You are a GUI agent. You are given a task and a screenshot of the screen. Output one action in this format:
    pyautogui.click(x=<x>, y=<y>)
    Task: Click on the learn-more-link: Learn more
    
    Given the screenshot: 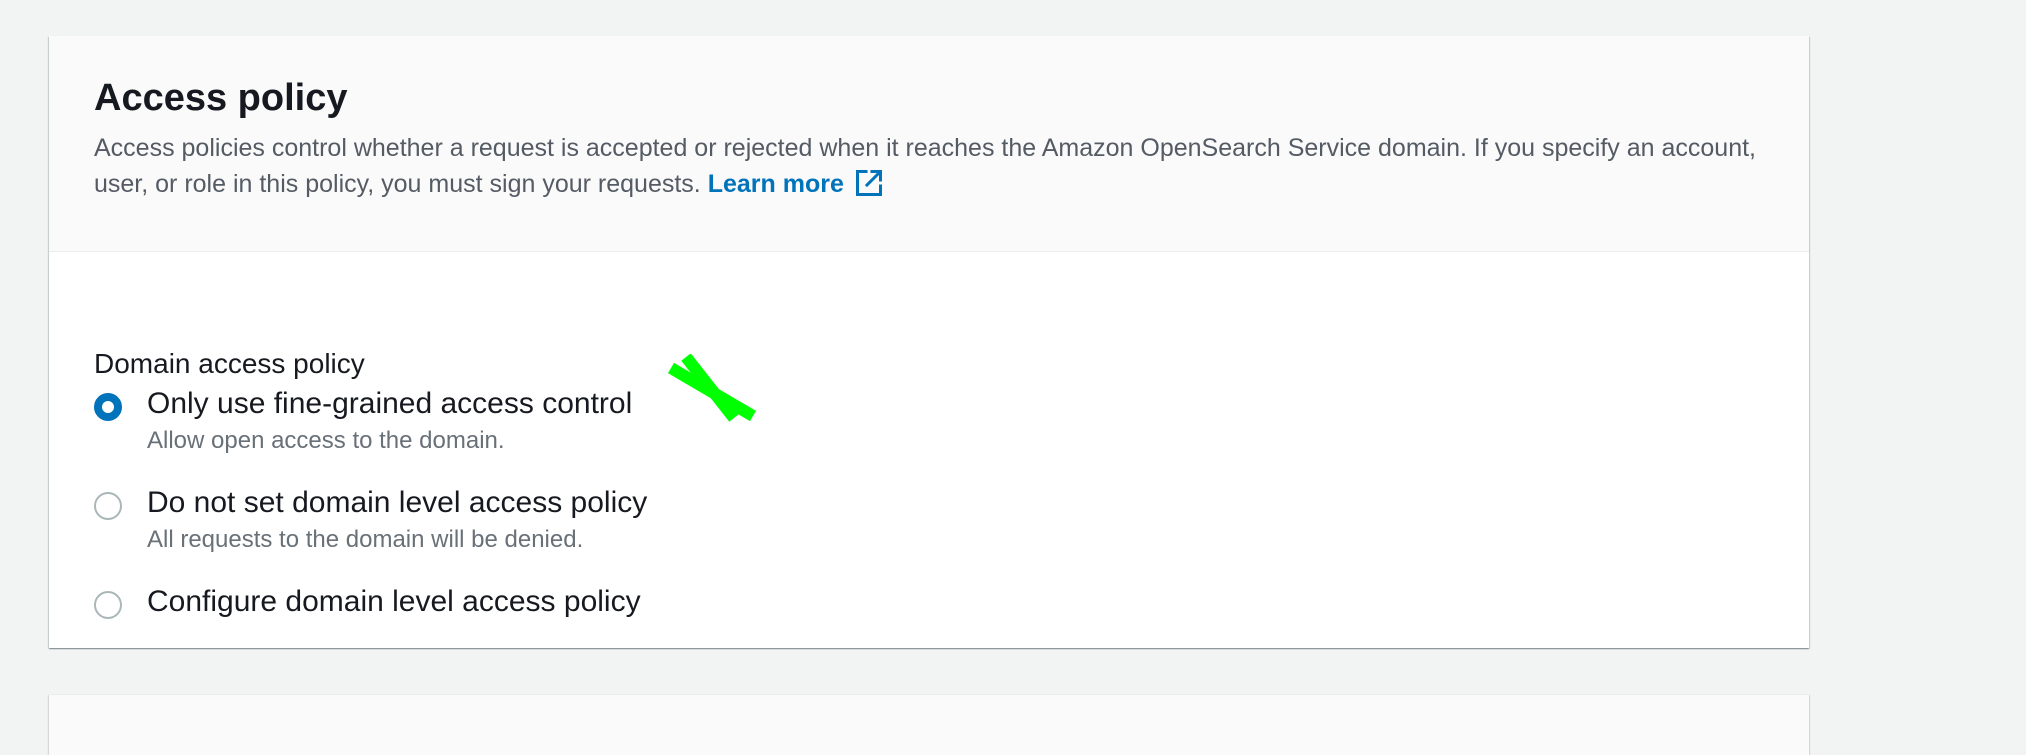 What is the action you would take?
    pyautogui.click(x=795, y=183)
    